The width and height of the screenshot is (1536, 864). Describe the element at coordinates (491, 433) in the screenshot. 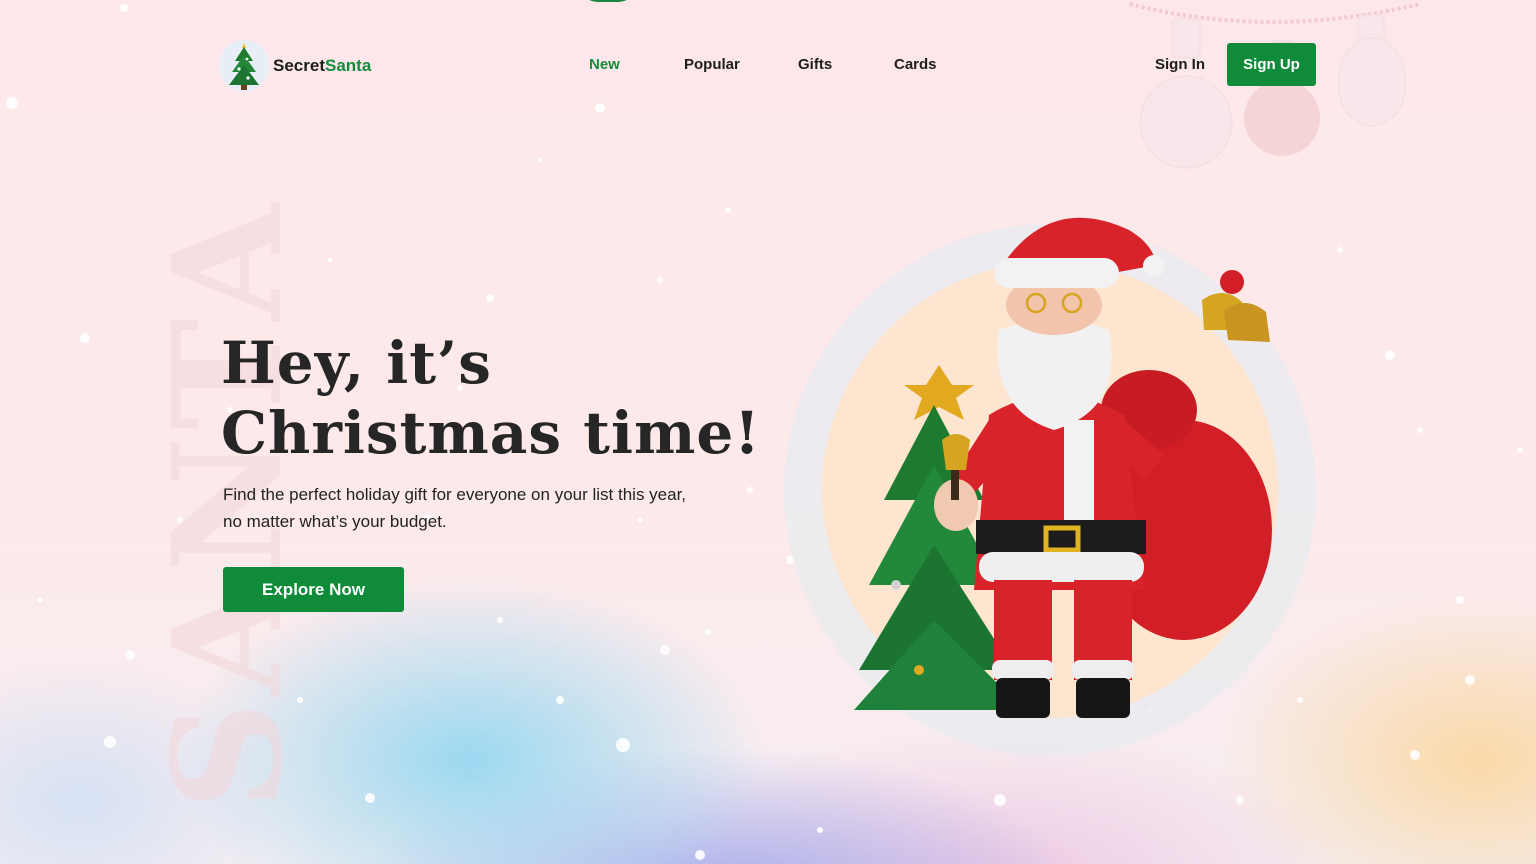

I see `hero-title-line-2: Christmas time!` at that location.